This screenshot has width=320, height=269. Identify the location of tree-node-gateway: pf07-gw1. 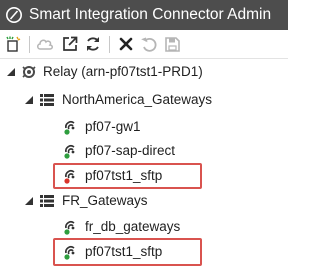
(144, 127).